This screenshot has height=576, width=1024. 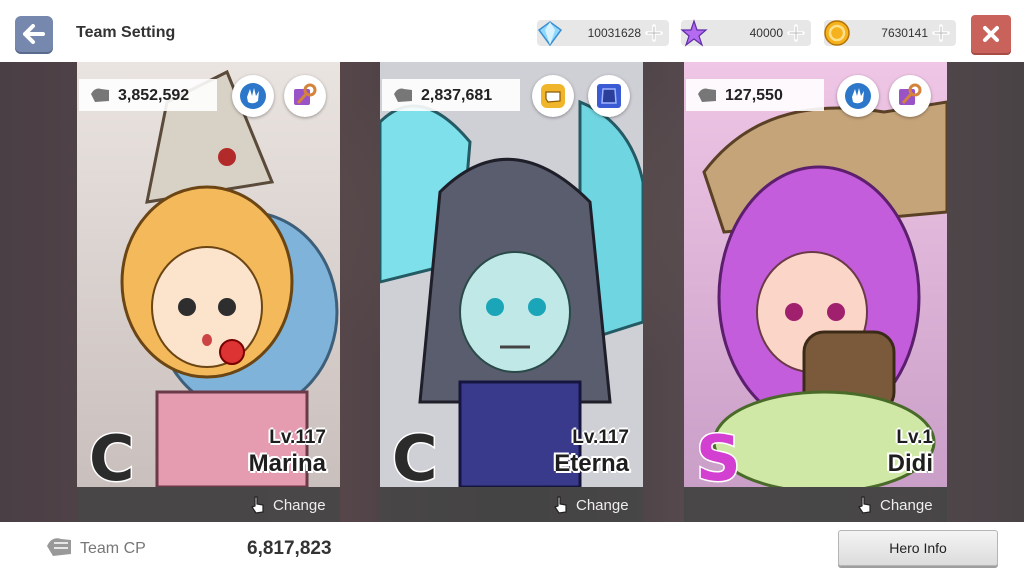 What do you see at coordinates (914, 437) in the screenshot?
I see `hero-level: Lv.1` at bounding box center [914, 437].